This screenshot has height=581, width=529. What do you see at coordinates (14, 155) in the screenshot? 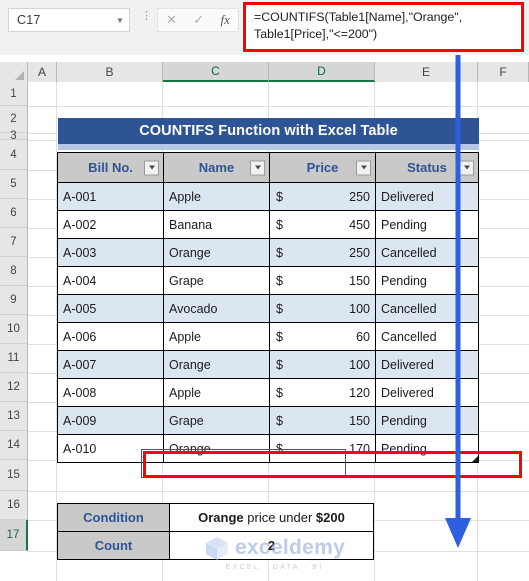
I see `row-header-4: 4` at bounding box center [14, 155].